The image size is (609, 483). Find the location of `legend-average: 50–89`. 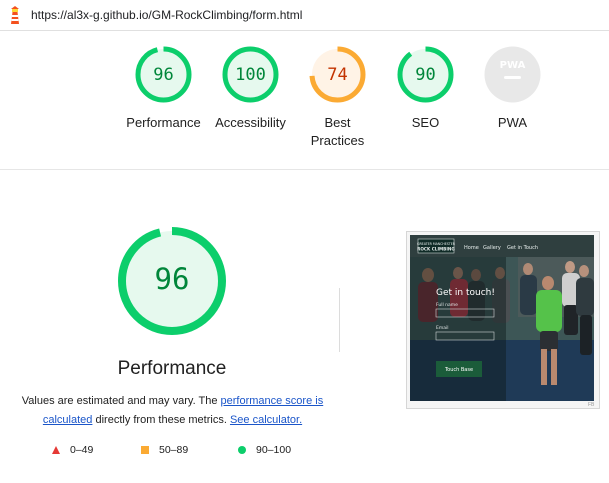

legend-average: 50–89 is located at coordinates (164, 450).